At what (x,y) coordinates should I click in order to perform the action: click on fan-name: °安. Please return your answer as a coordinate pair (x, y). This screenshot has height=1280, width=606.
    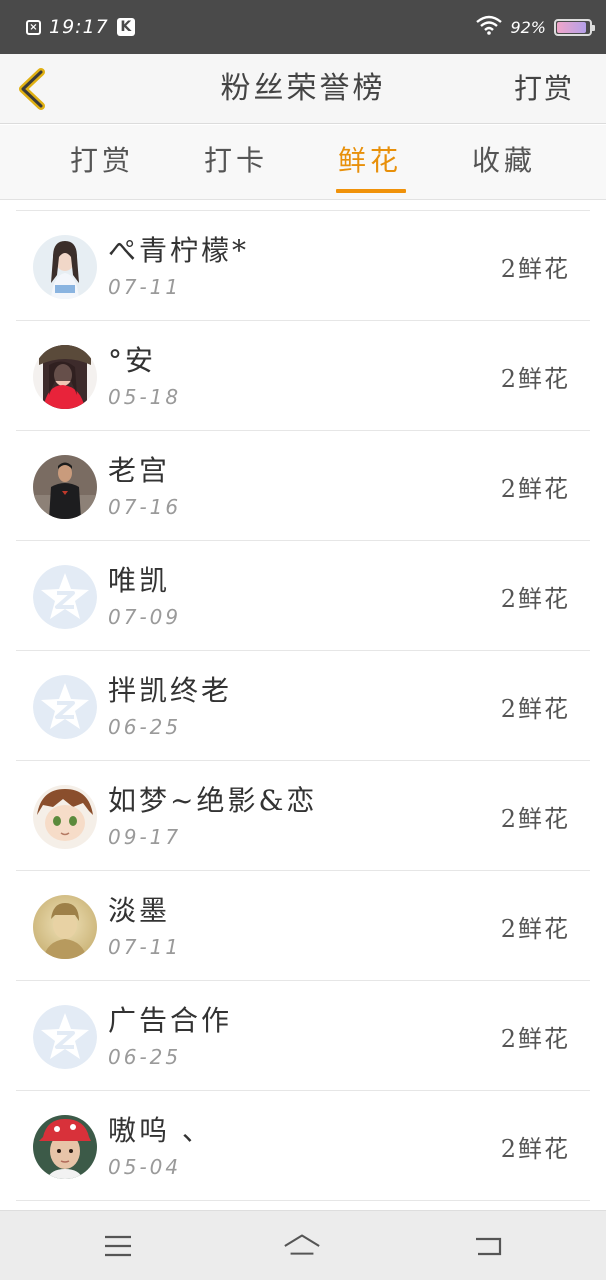
    Looking at the image, I should click on (132, 360).